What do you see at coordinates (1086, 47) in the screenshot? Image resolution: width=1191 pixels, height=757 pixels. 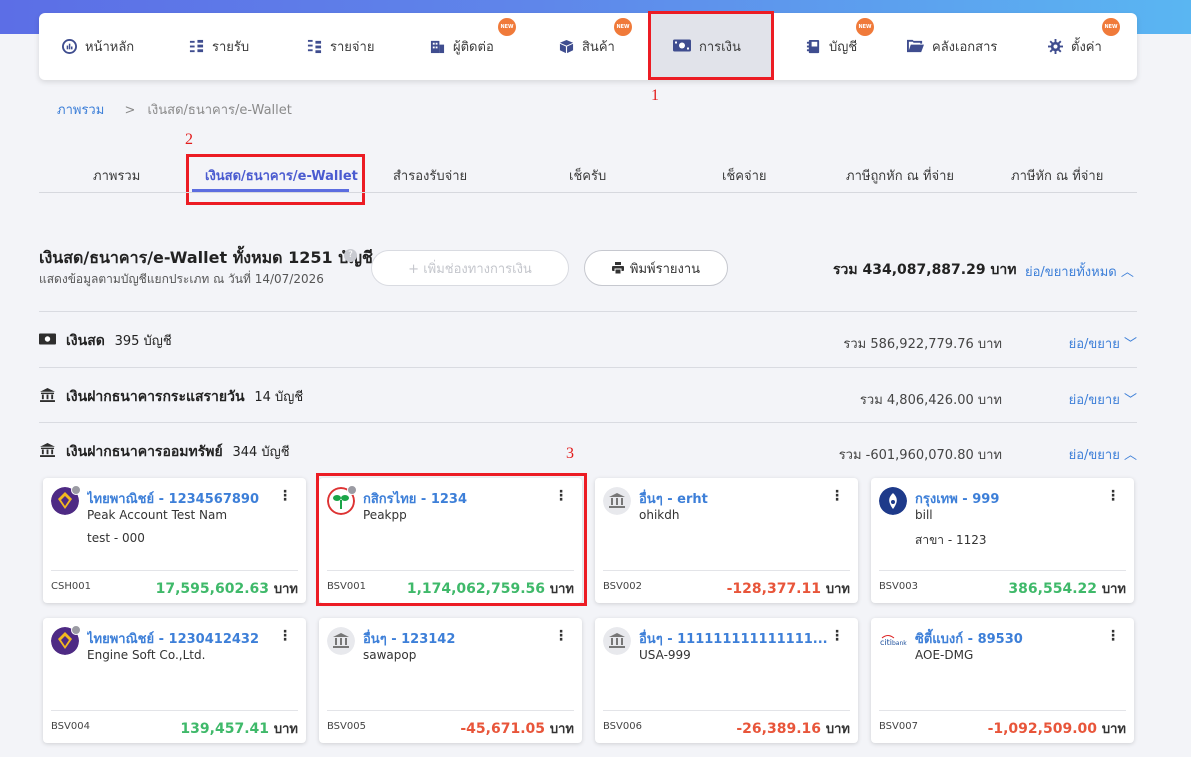 I see `nav-label: ตั้งค่า` at bounding box center [1086, 47].